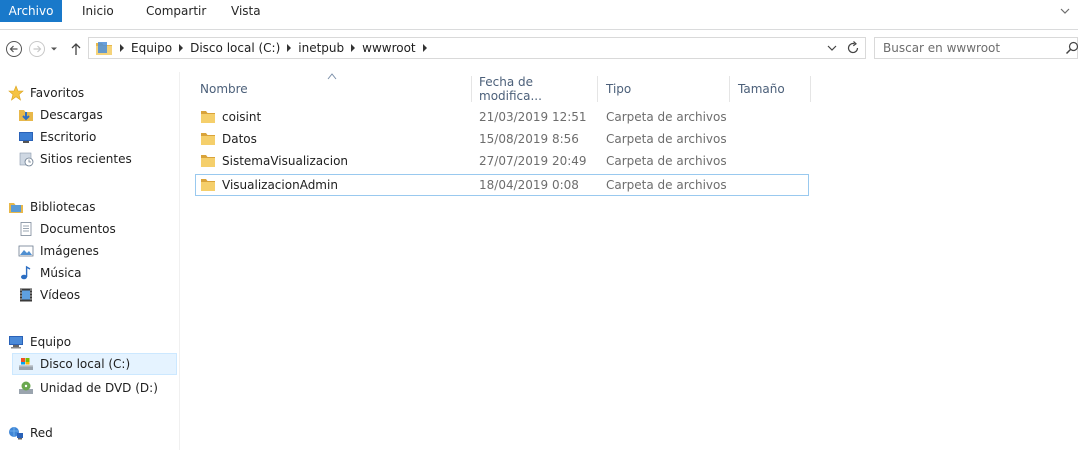 This screenshot has width=1078, height=450. I want to click on navigation-bar: Equipo Disco local (C:) inetpub wwwroot, so click(539, 48).